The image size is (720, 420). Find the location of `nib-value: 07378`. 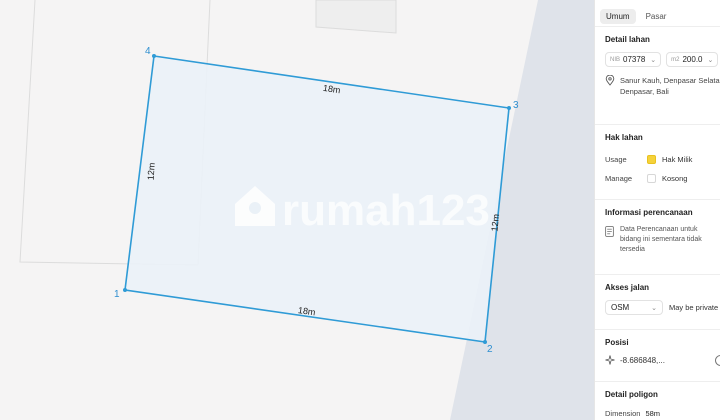

nib-value: 07378 is located at coordinates (634, 59).